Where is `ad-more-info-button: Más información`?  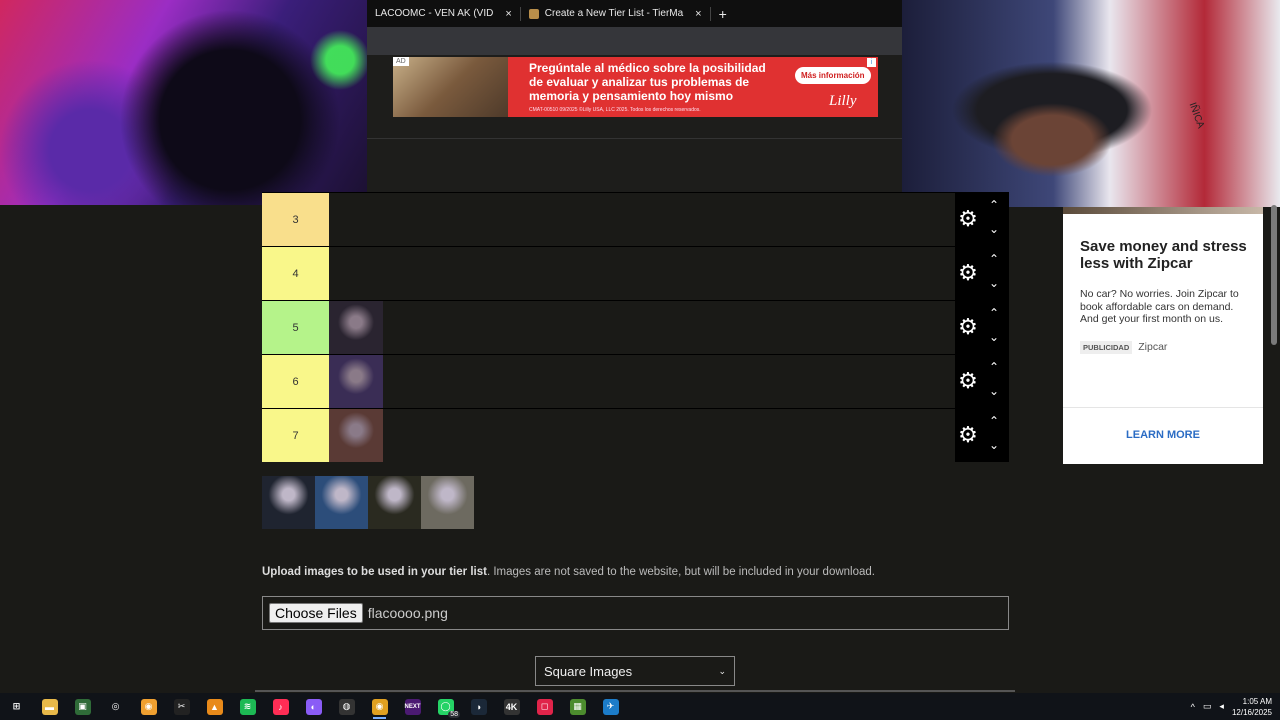
ad-more-info-button: Más información is located at coordinates (833, 75).